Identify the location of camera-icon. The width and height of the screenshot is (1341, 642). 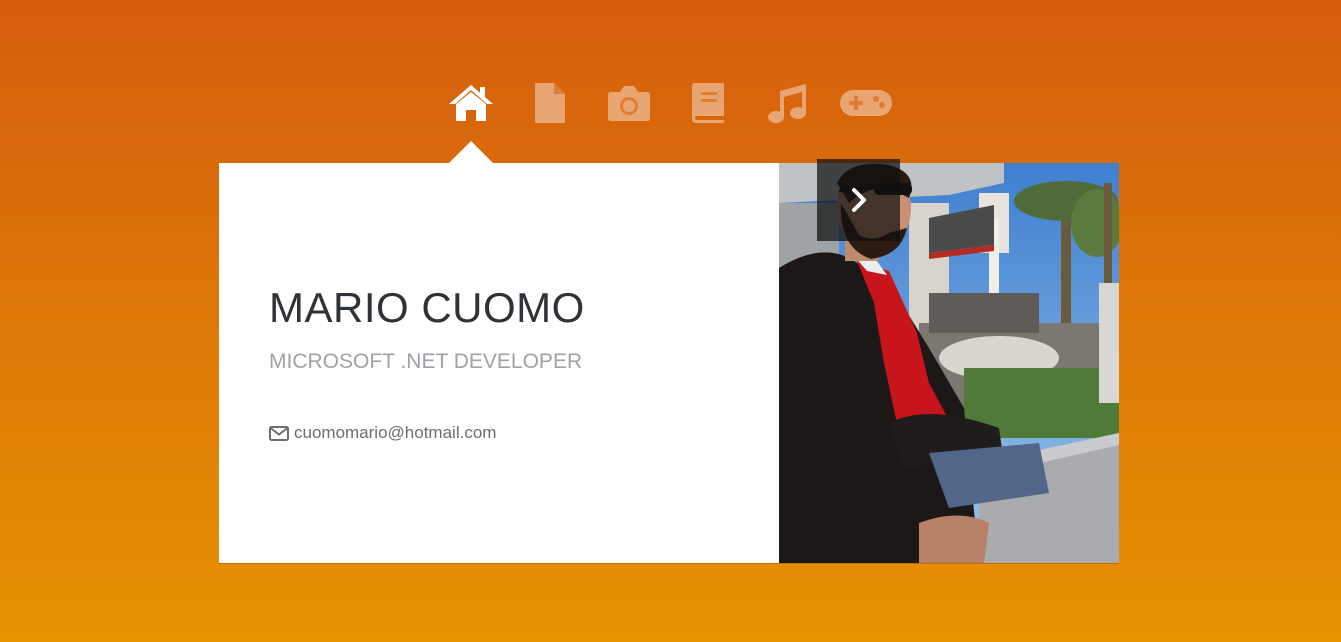
(629, 103).